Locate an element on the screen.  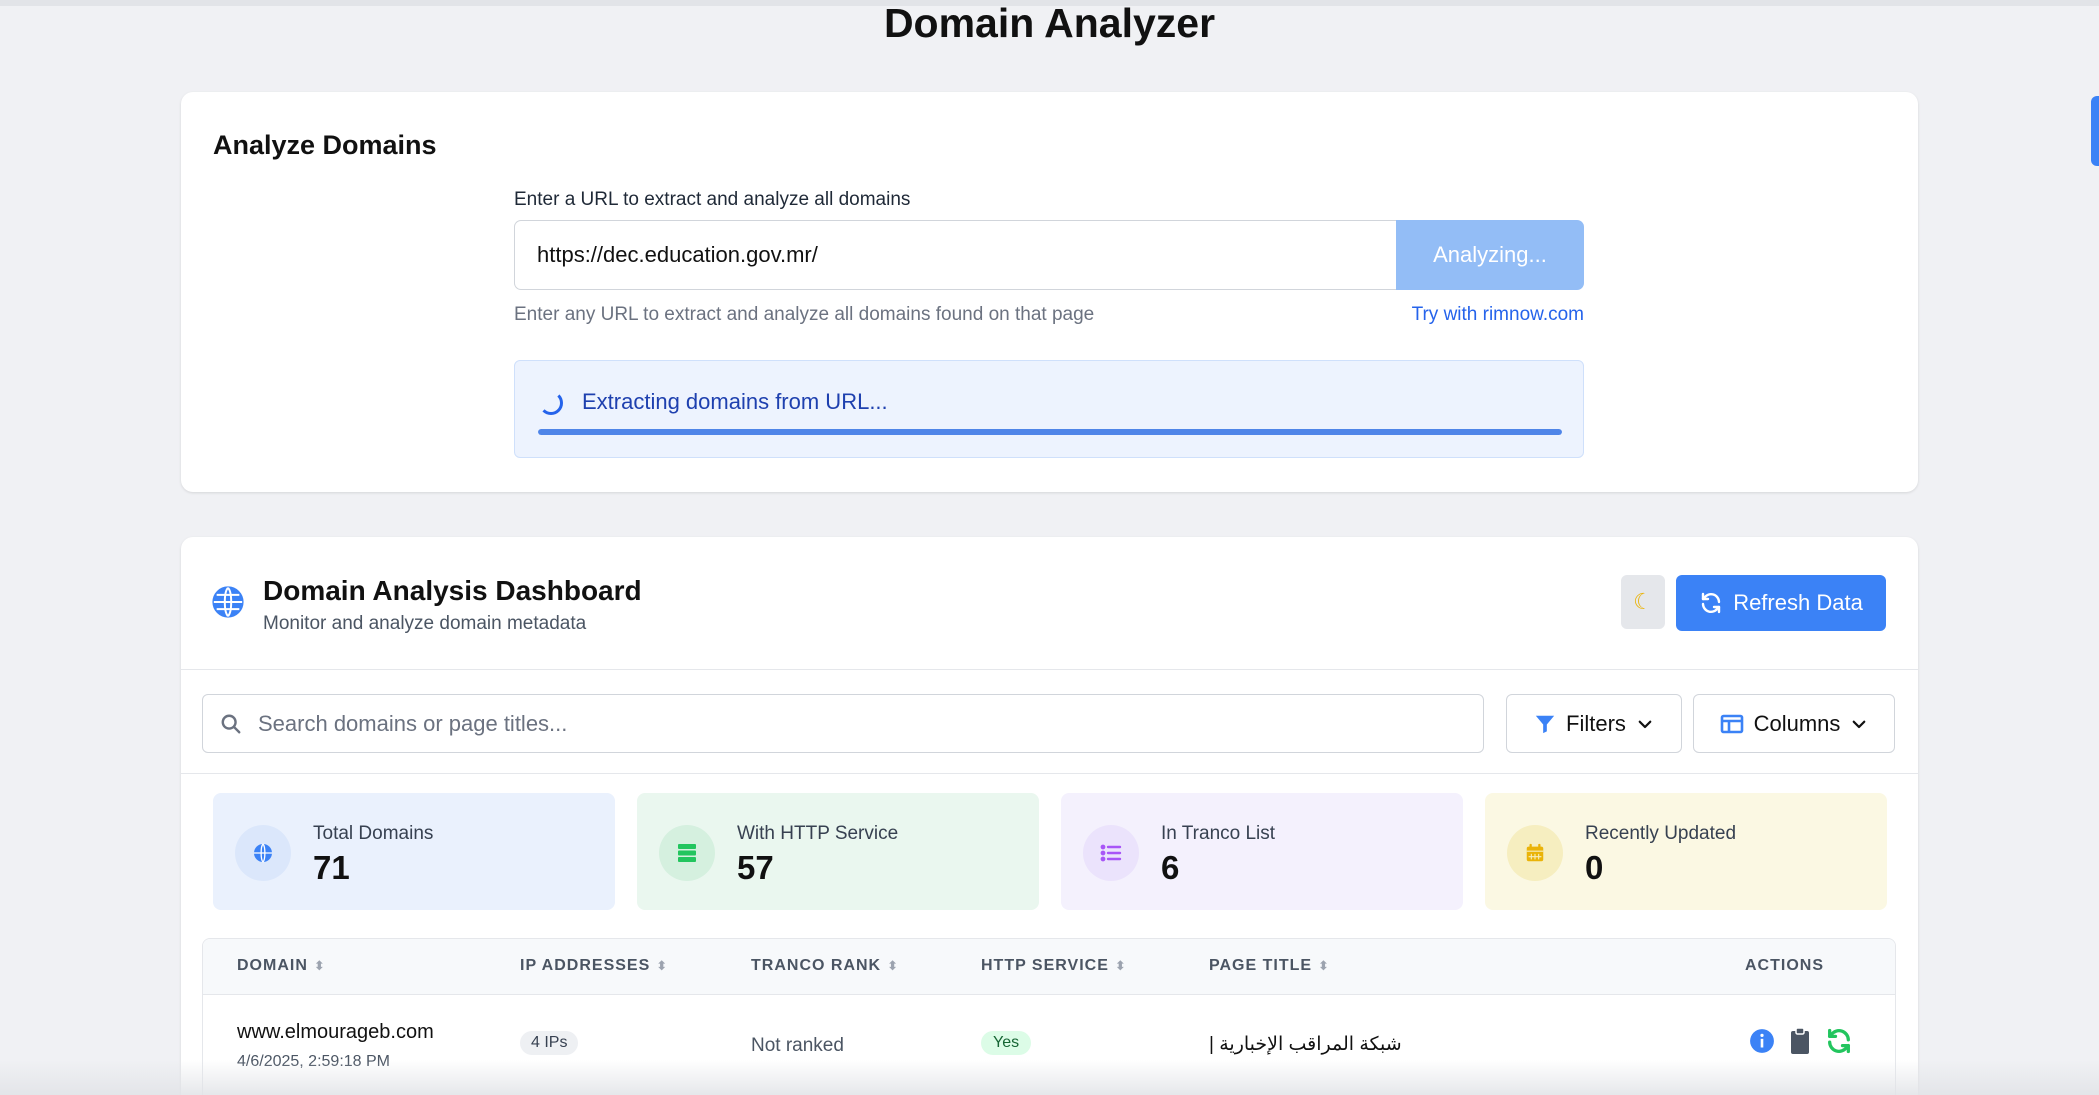
progress-track is located at coordinates (1050, 432).